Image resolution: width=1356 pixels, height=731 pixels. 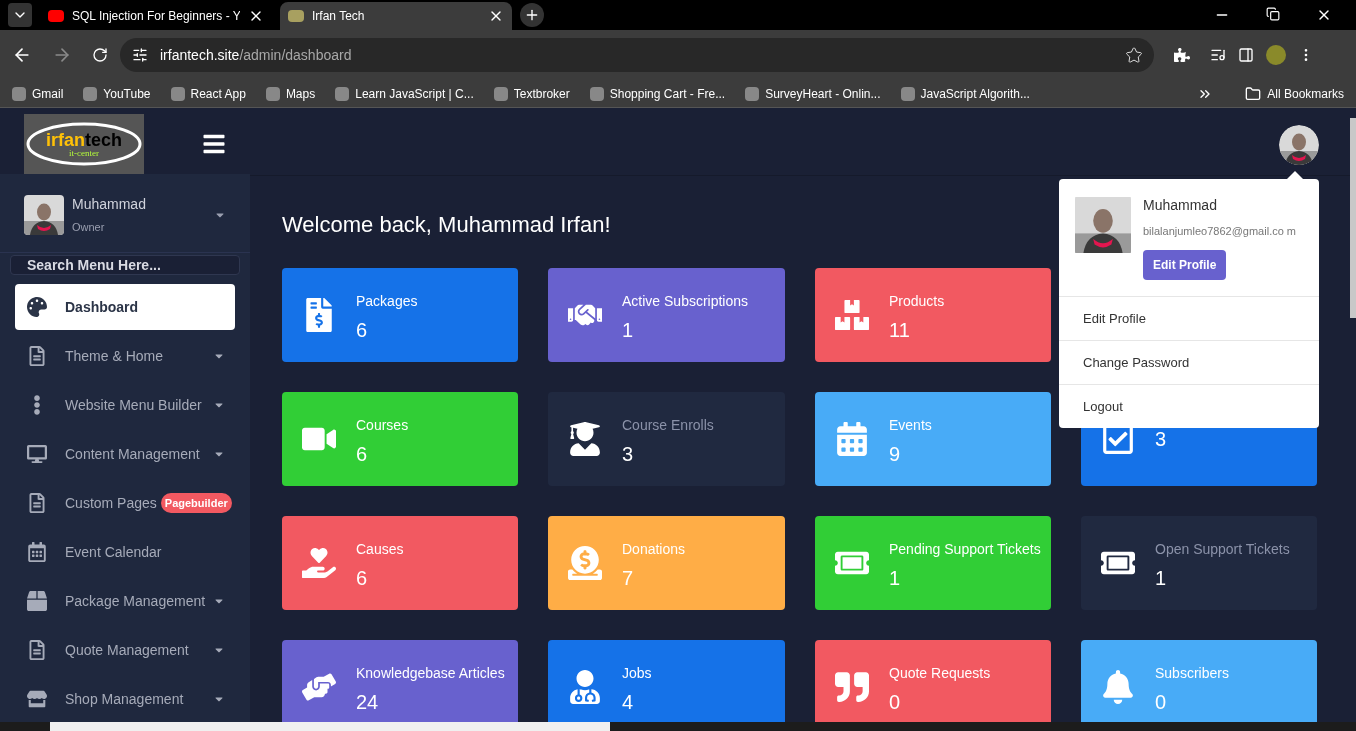 I want to click on url-text: irfantech.site/admin/dashboard, so click(x=256, y=55).